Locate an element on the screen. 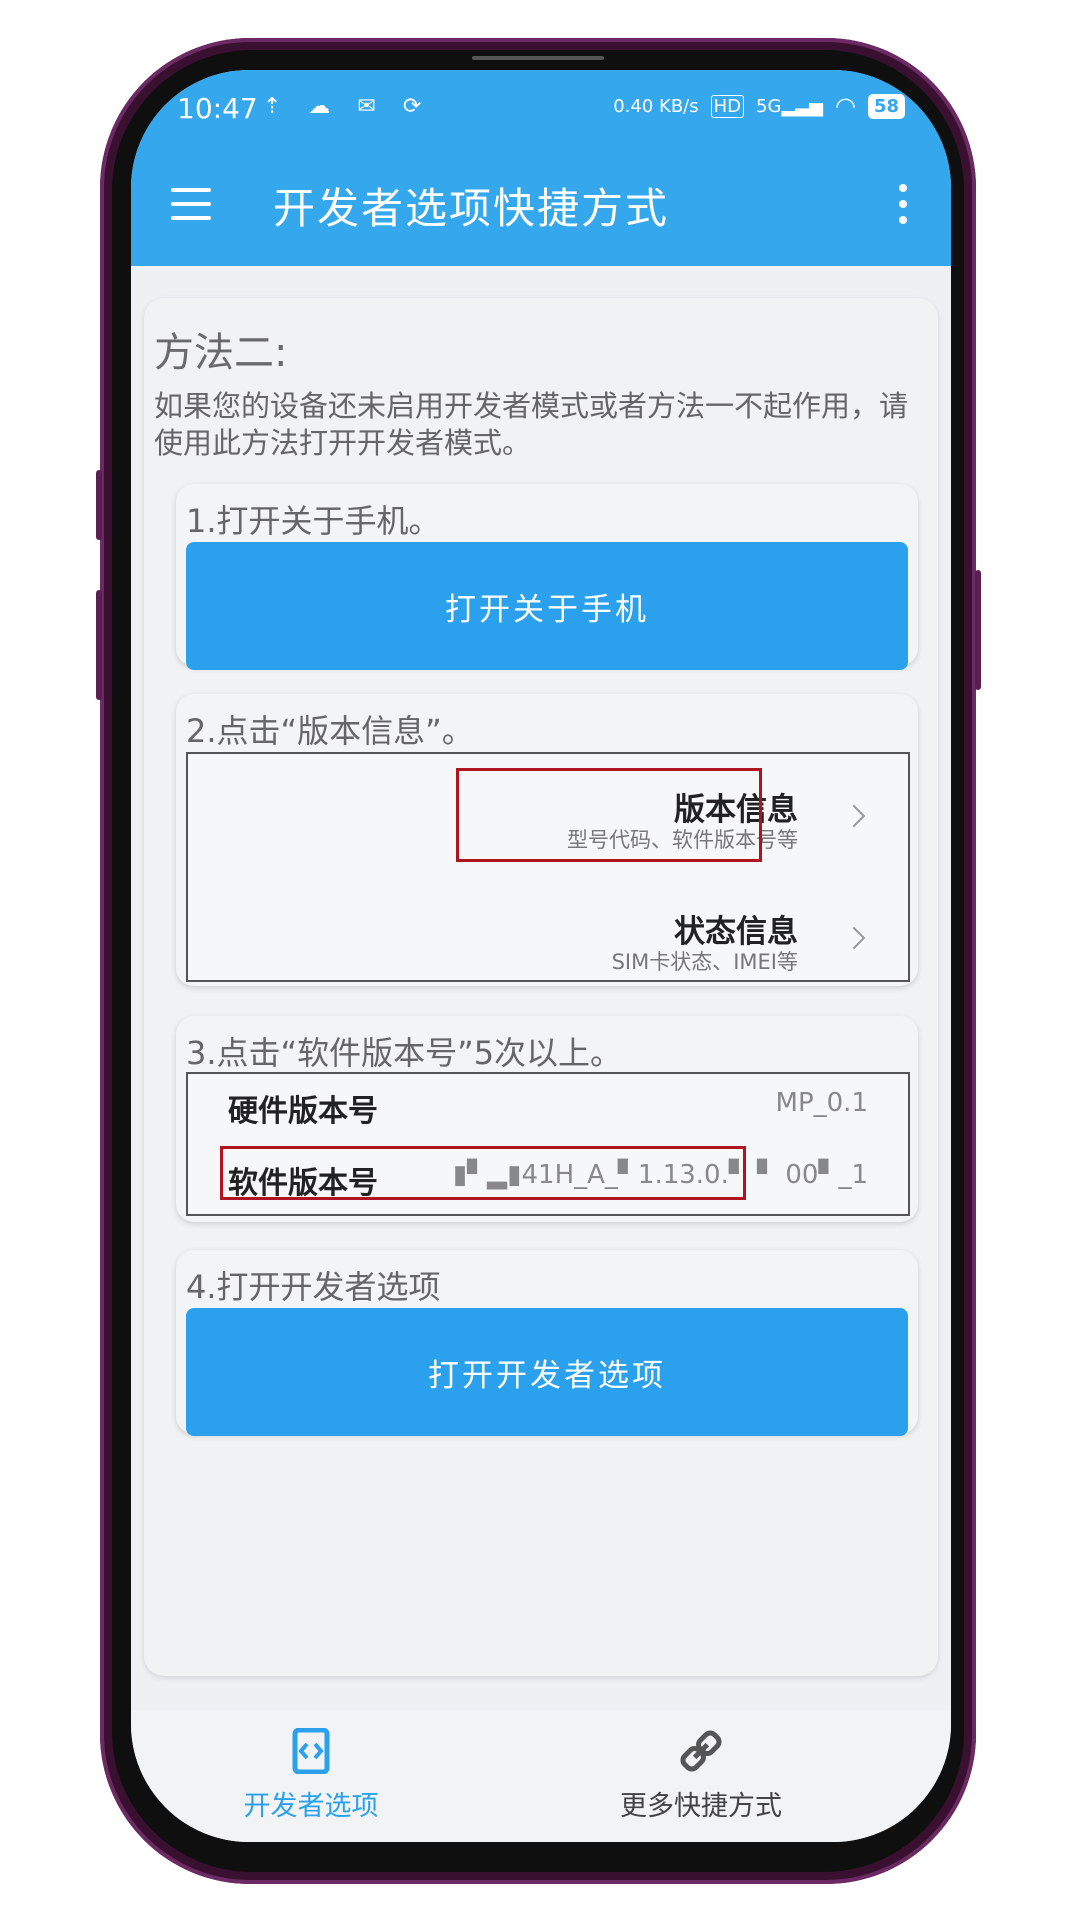 The height and width of the screenshot is (1920, 1080). battery-icon: 58 is located at coordinates (886, 106).